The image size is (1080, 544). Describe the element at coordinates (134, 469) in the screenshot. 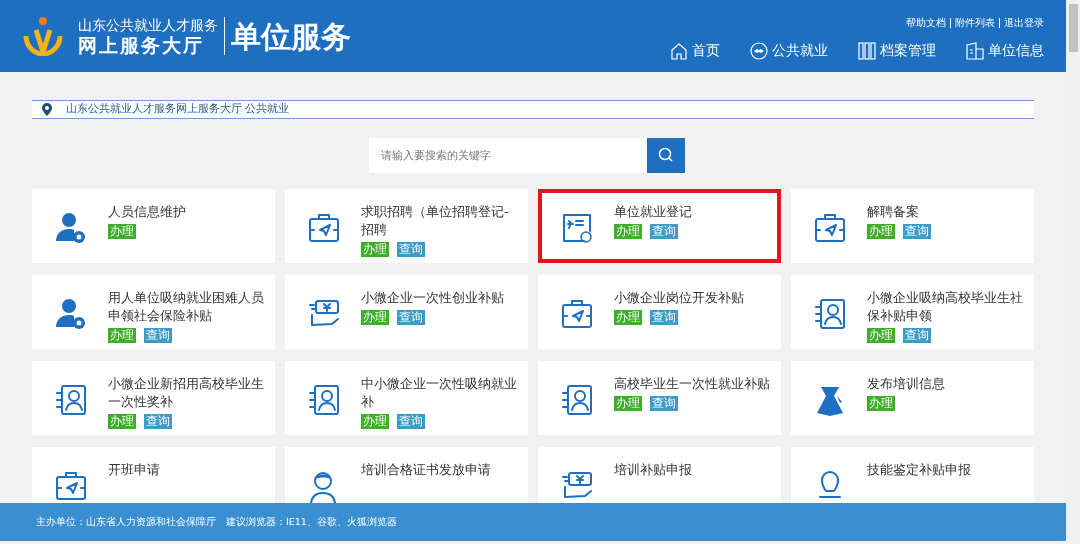

I see `service-title: 开班申请` at that location.